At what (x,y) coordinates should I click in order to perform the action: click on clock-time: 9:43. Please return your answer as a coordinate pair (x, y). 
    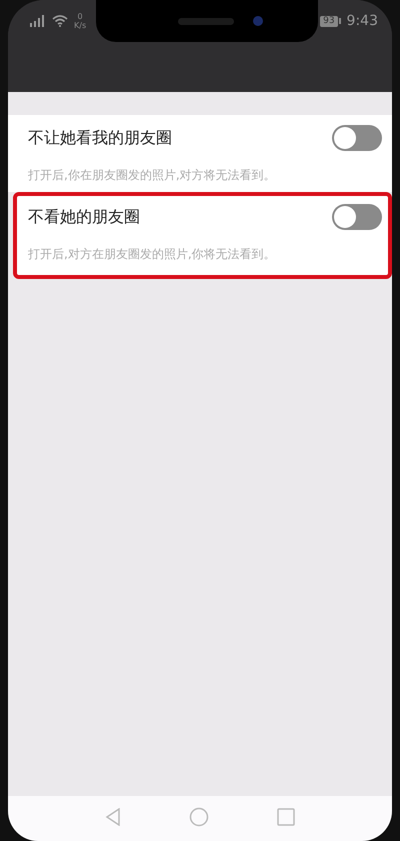
    Looking at the image, I should click on (362, 21).